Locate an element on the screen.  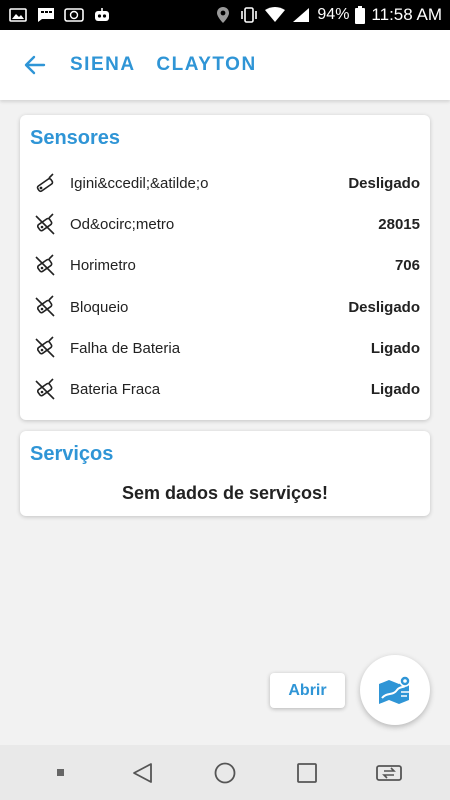
nav-dot-button is located at coordinates (61, 773).